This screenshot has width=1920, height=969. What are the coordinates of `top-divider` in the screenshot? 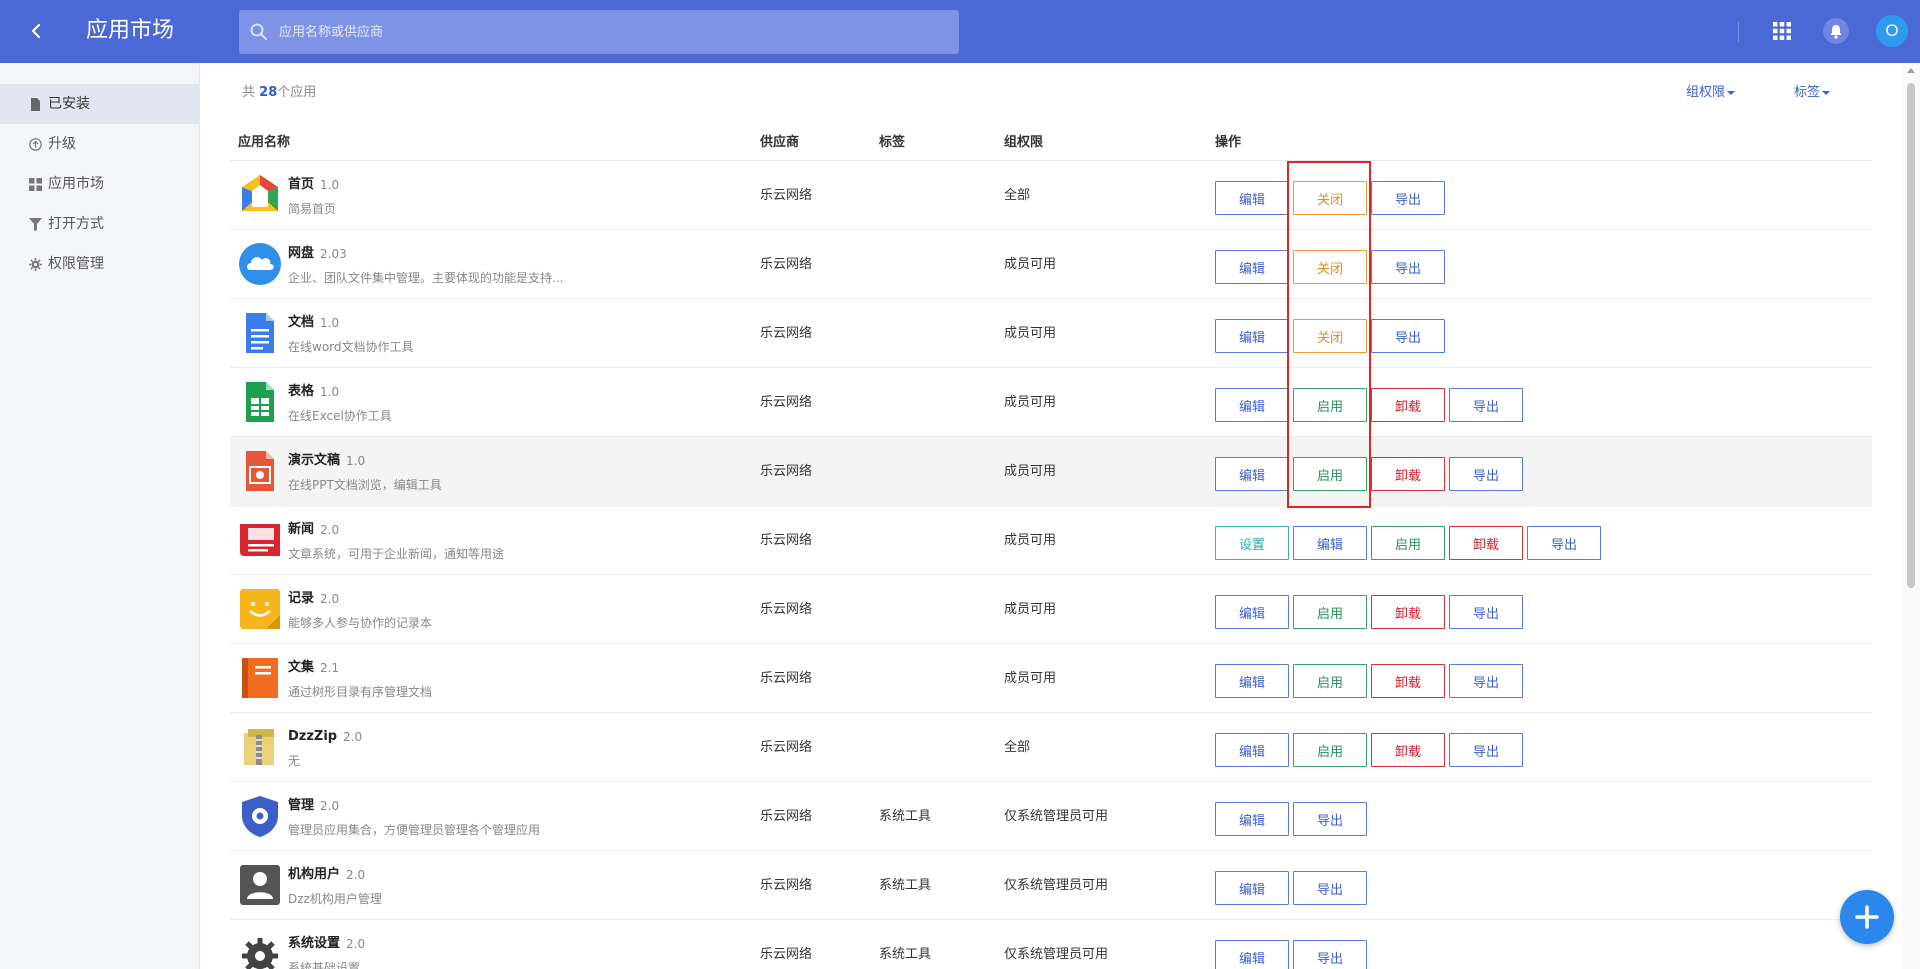 It's located at (1738, 32).